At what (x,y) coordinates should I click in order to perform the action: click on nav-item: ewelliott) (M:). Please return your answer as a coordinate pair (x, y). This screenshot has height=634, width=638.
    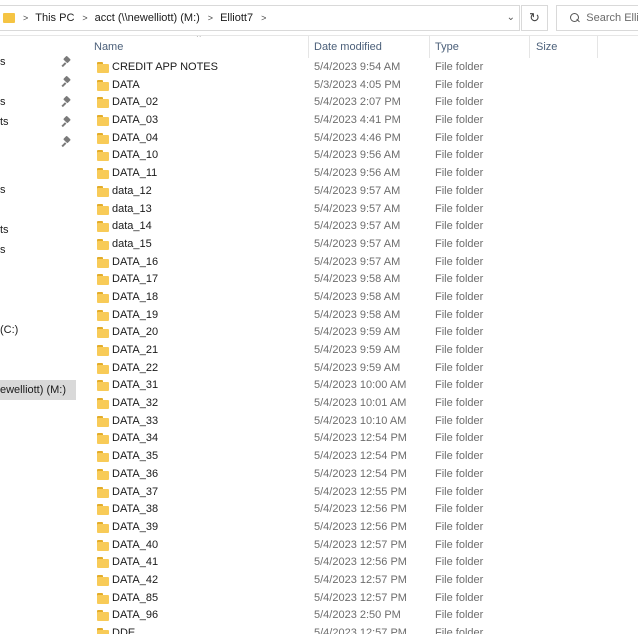
    Looking at the image, I should click on (38, 390).